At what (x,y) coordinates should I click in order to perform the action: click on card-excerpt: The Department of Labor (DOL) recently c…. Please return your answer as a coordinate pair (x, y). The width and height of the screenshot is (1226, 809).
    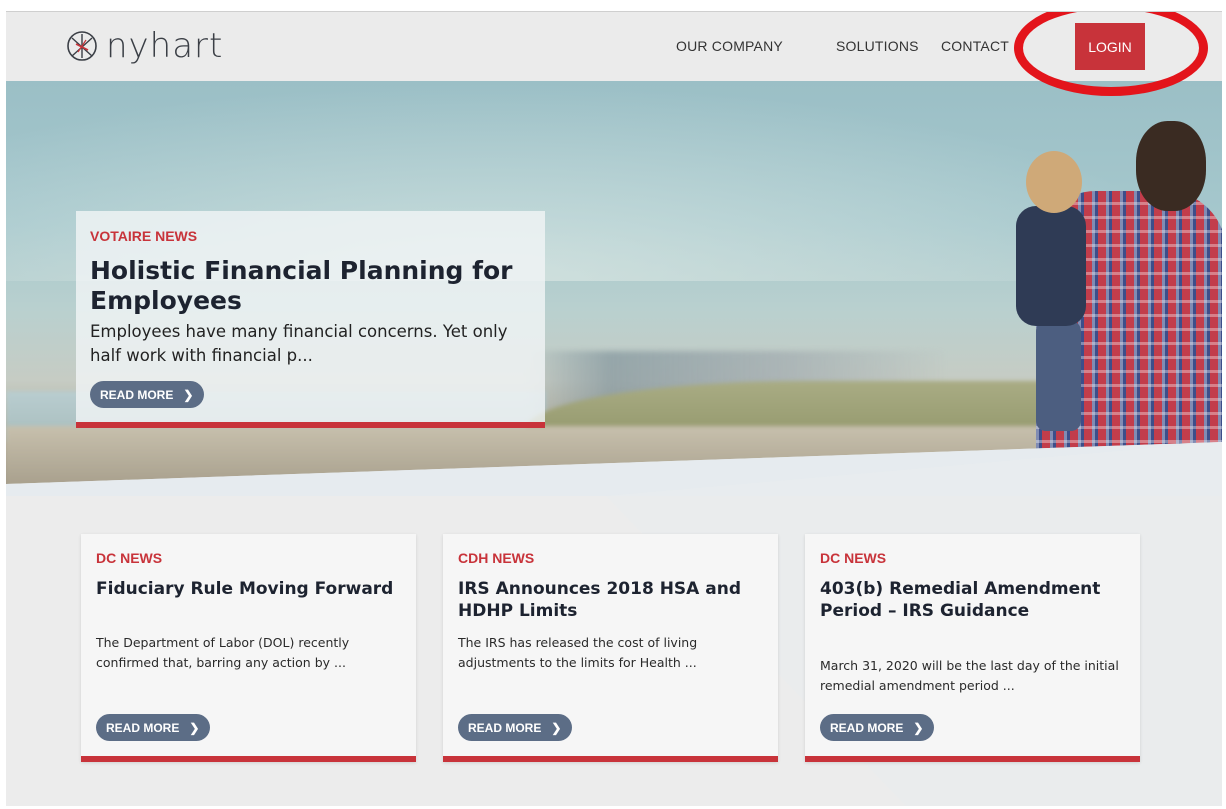
    Looking at the image, I should click on (223, 652).